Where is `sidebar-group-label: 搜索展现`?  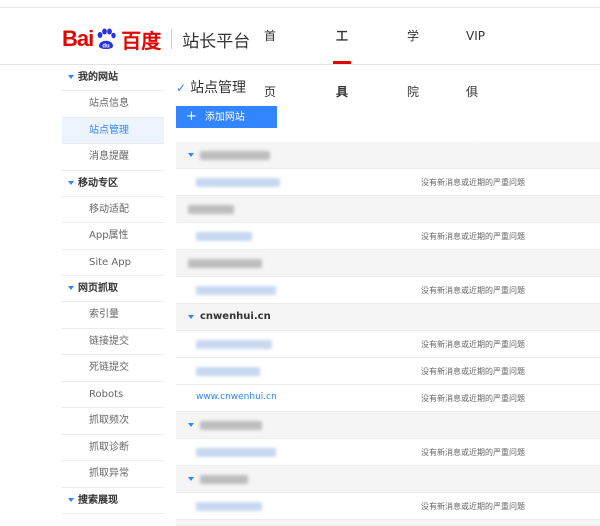
sidebar-group-label: 搜索展现 is located at coordinates (98, 500).